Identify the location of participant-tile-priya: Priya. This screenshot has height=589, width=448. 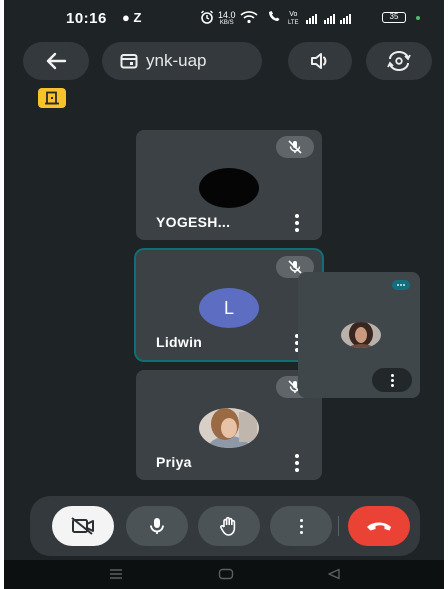
(229, 425).